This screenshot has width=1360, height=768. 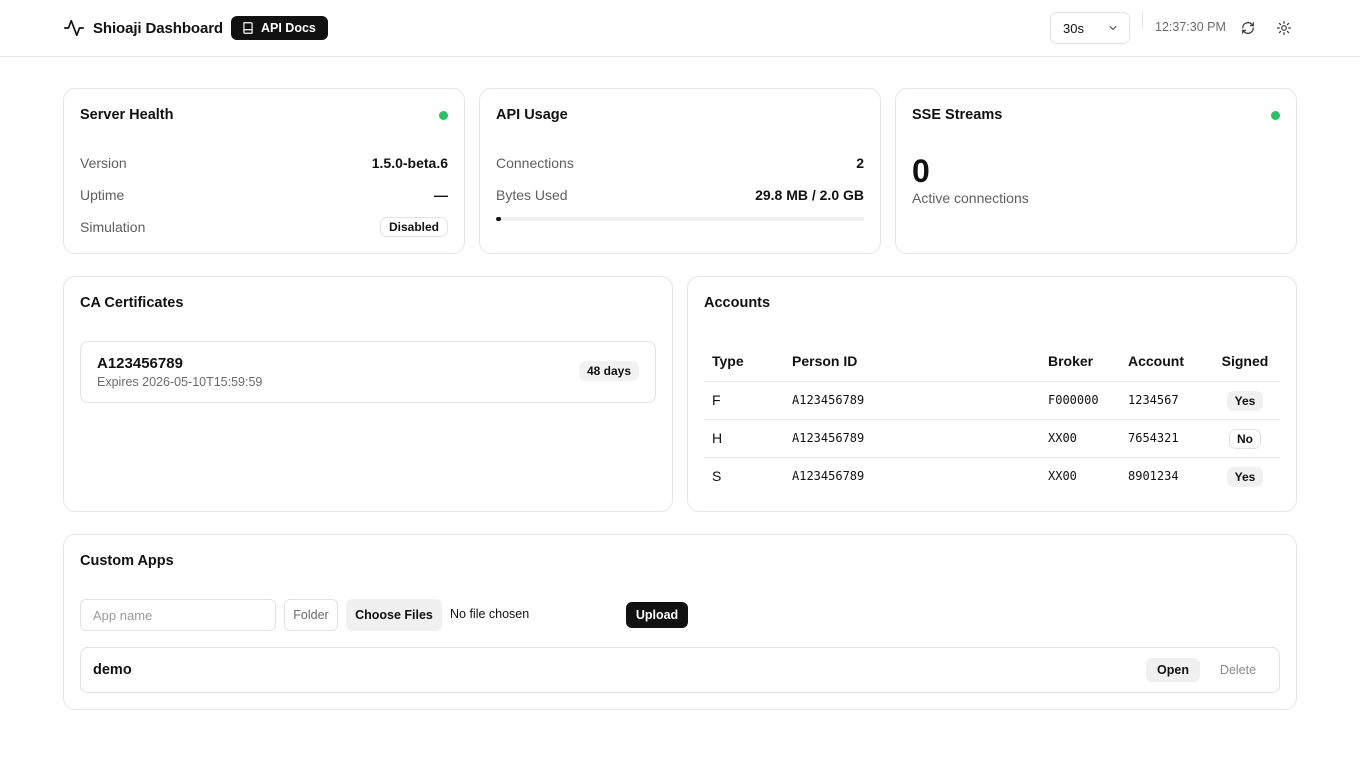 What do you see at coordinates (921, 171) in the screenshot?
I see `active-connections-count: 0` at bounding box center [921, 171].